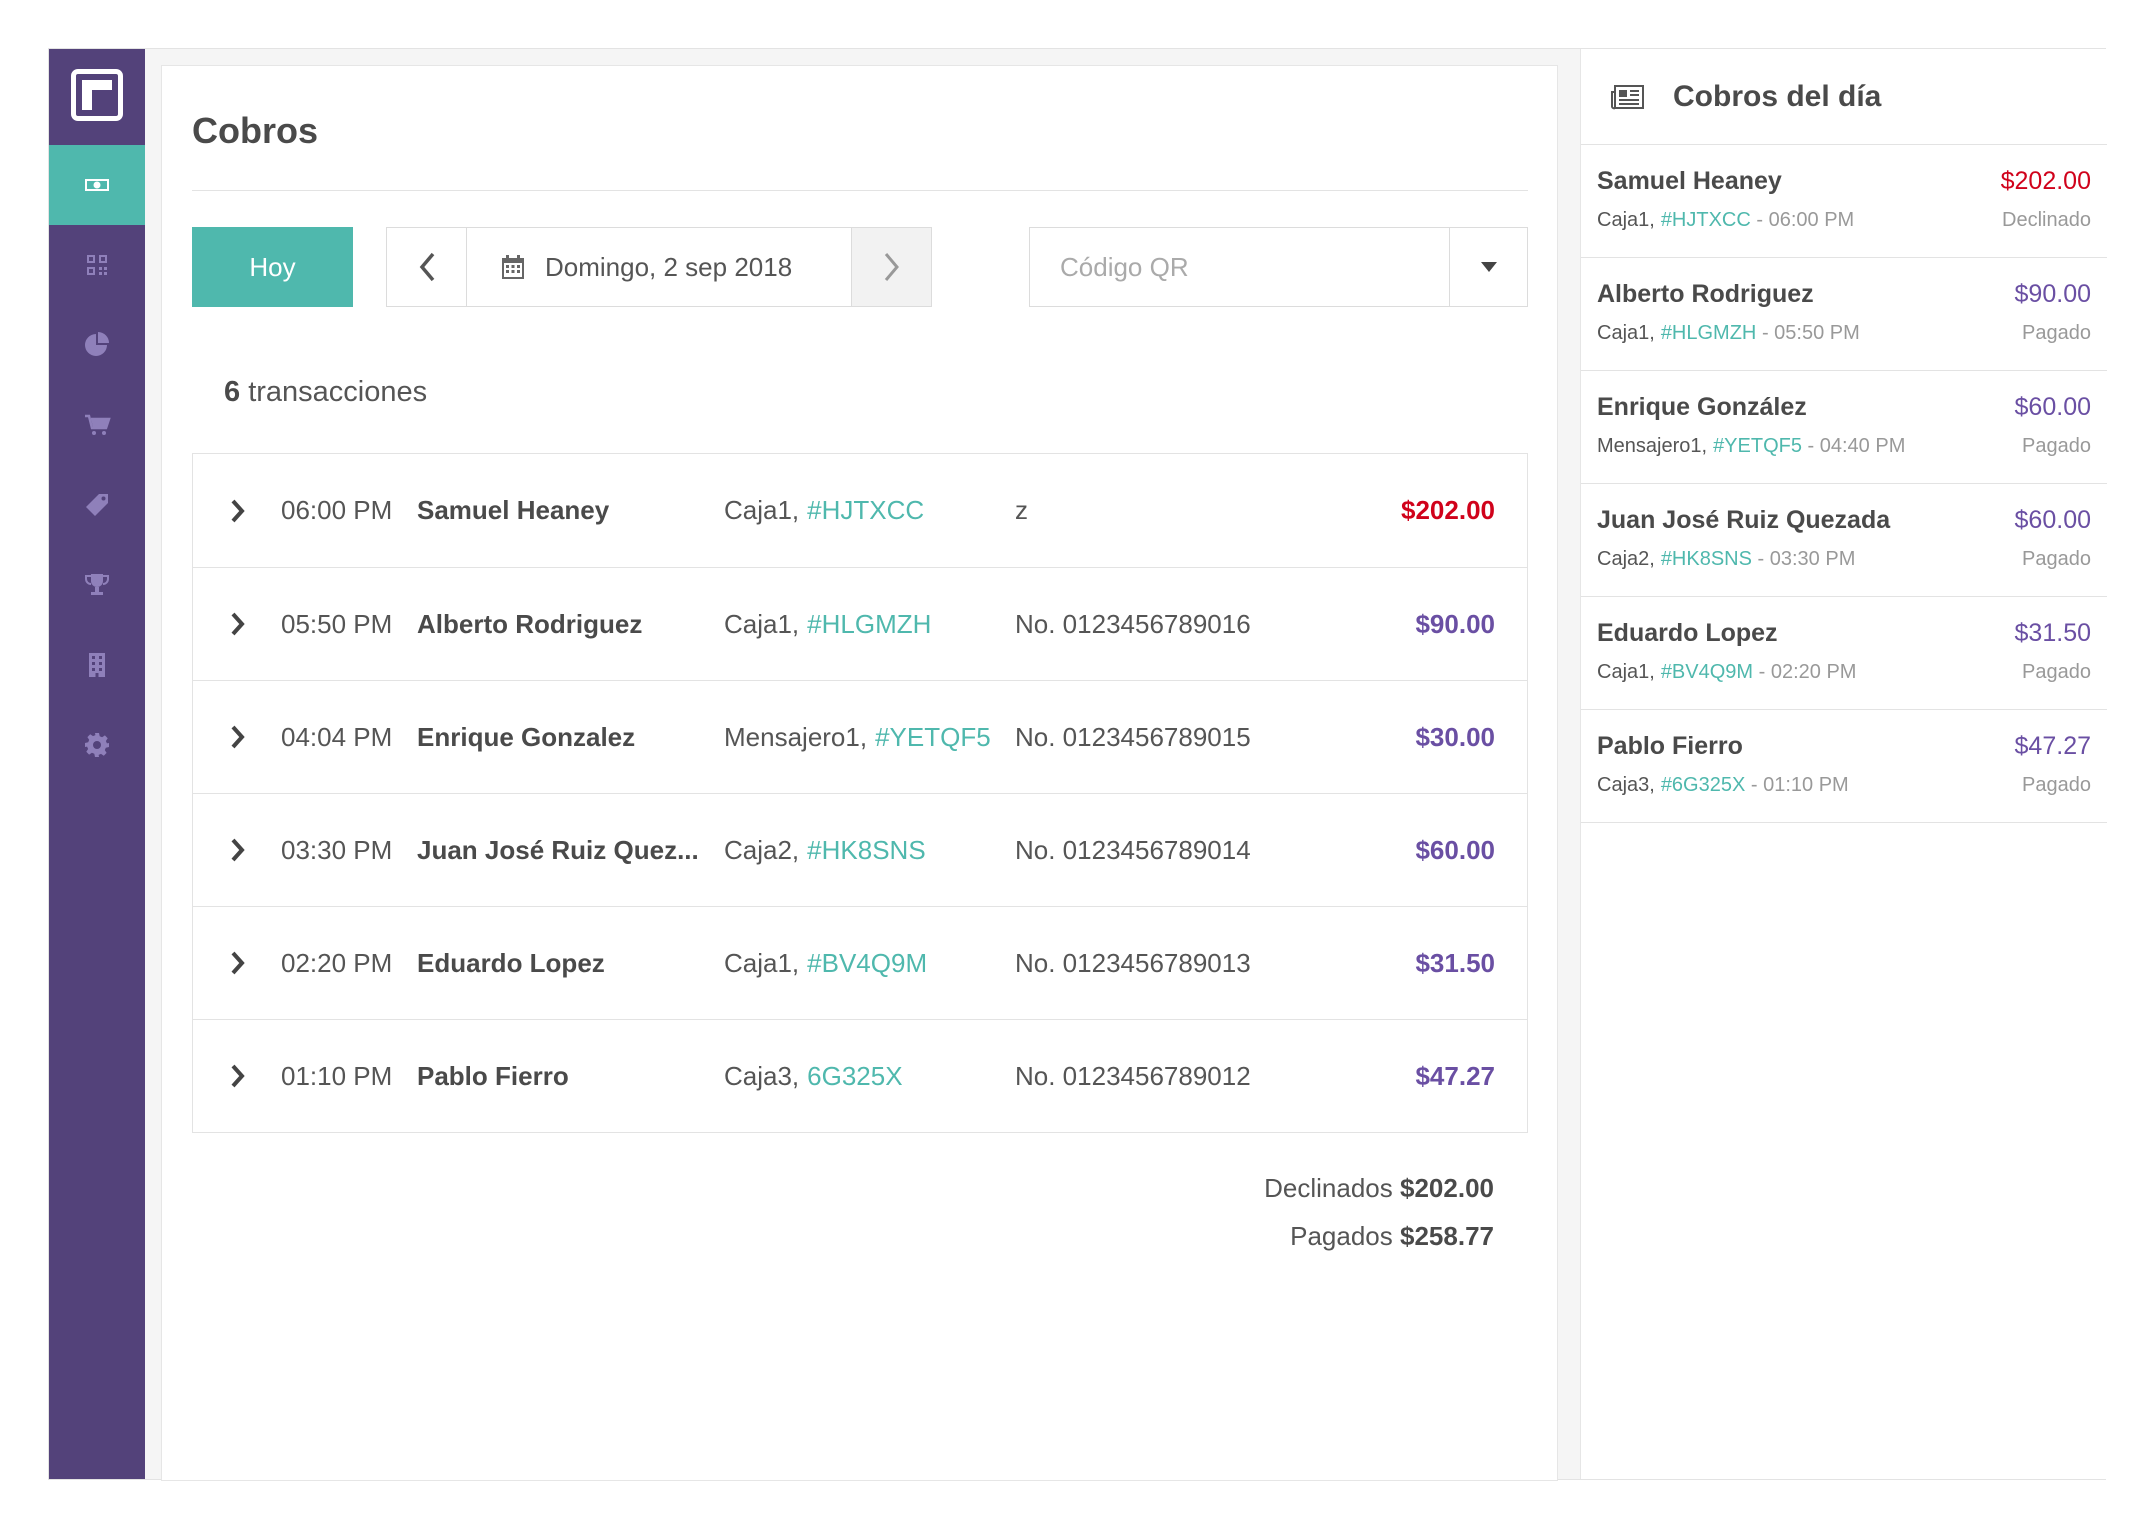 The width and height of the screenshot is (2144, 1520). Describe the element at coordinates (2052, 520) in the screenshot. I see `payment-amount: $60.00` at that location.